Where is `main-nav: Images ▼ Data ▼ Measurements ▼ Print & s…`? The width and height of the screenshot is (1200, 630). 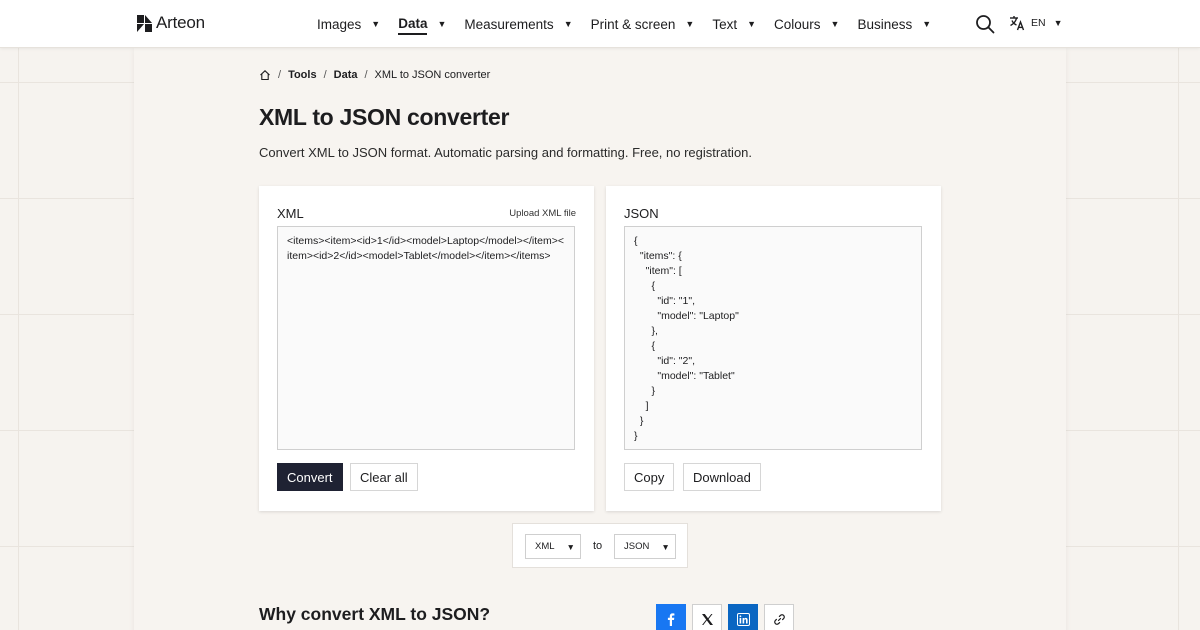
main-nav: Images ▼ Data ▼ Measurements ▼ Print & s… is located at coordinates (633, 24).